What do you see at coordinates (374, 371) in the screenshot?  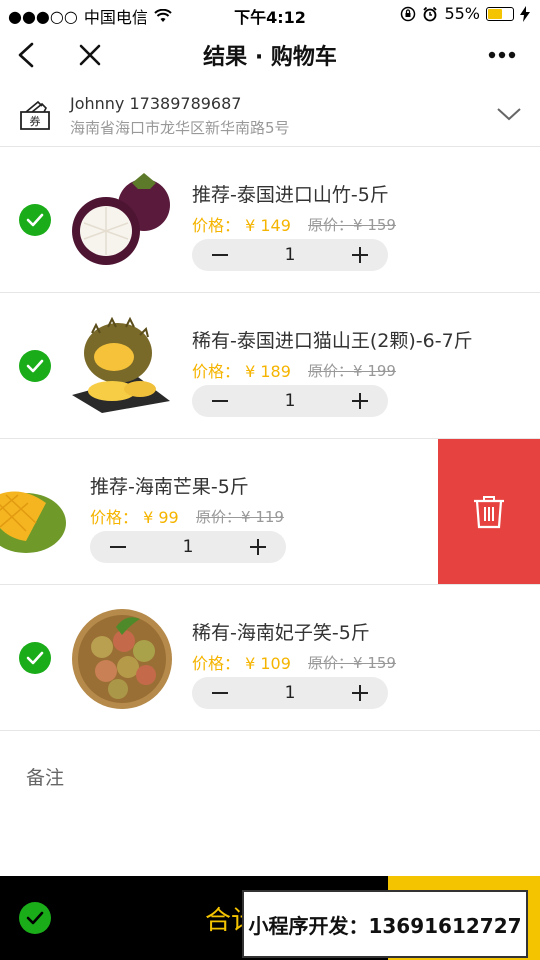 I see `original-price-value: ¥ 199` at bounding box center [374, 371].